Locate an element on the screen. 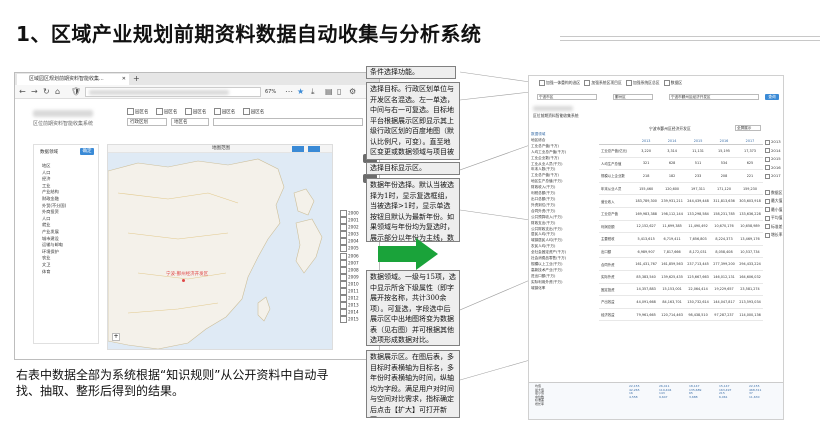  year-item: 2011 is located at coordinates (349, 292).